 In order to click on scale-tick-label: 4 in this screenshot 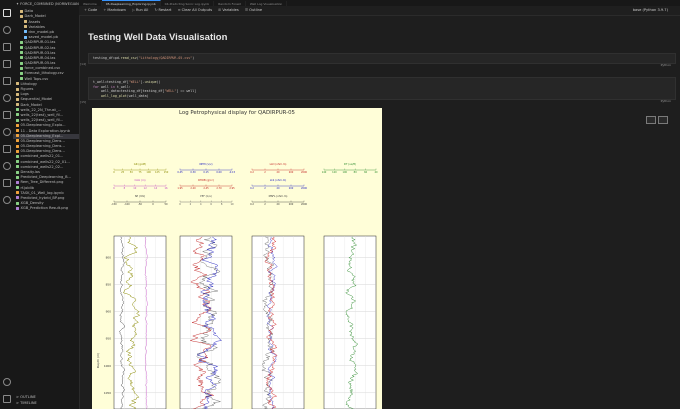, I will do `click(201, 204)`.